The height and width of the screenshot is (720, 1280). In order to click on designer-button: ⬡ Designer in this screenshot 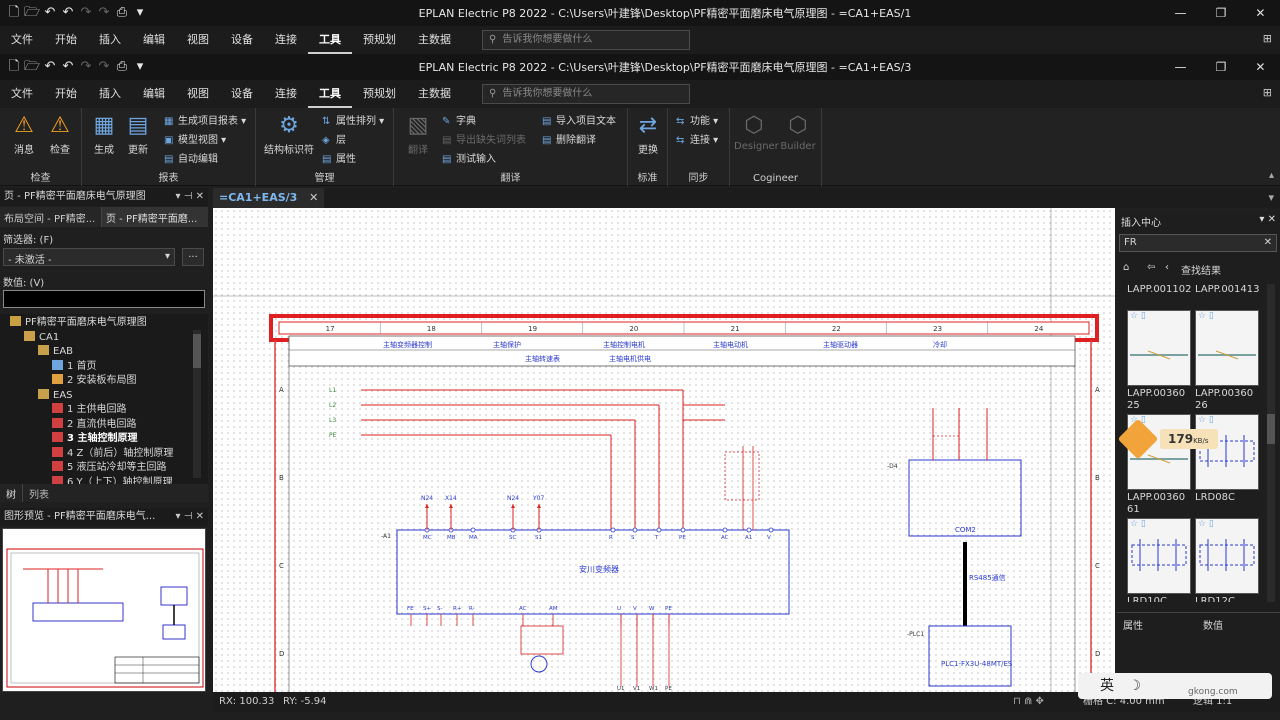, I will do `click(756, 131)`.